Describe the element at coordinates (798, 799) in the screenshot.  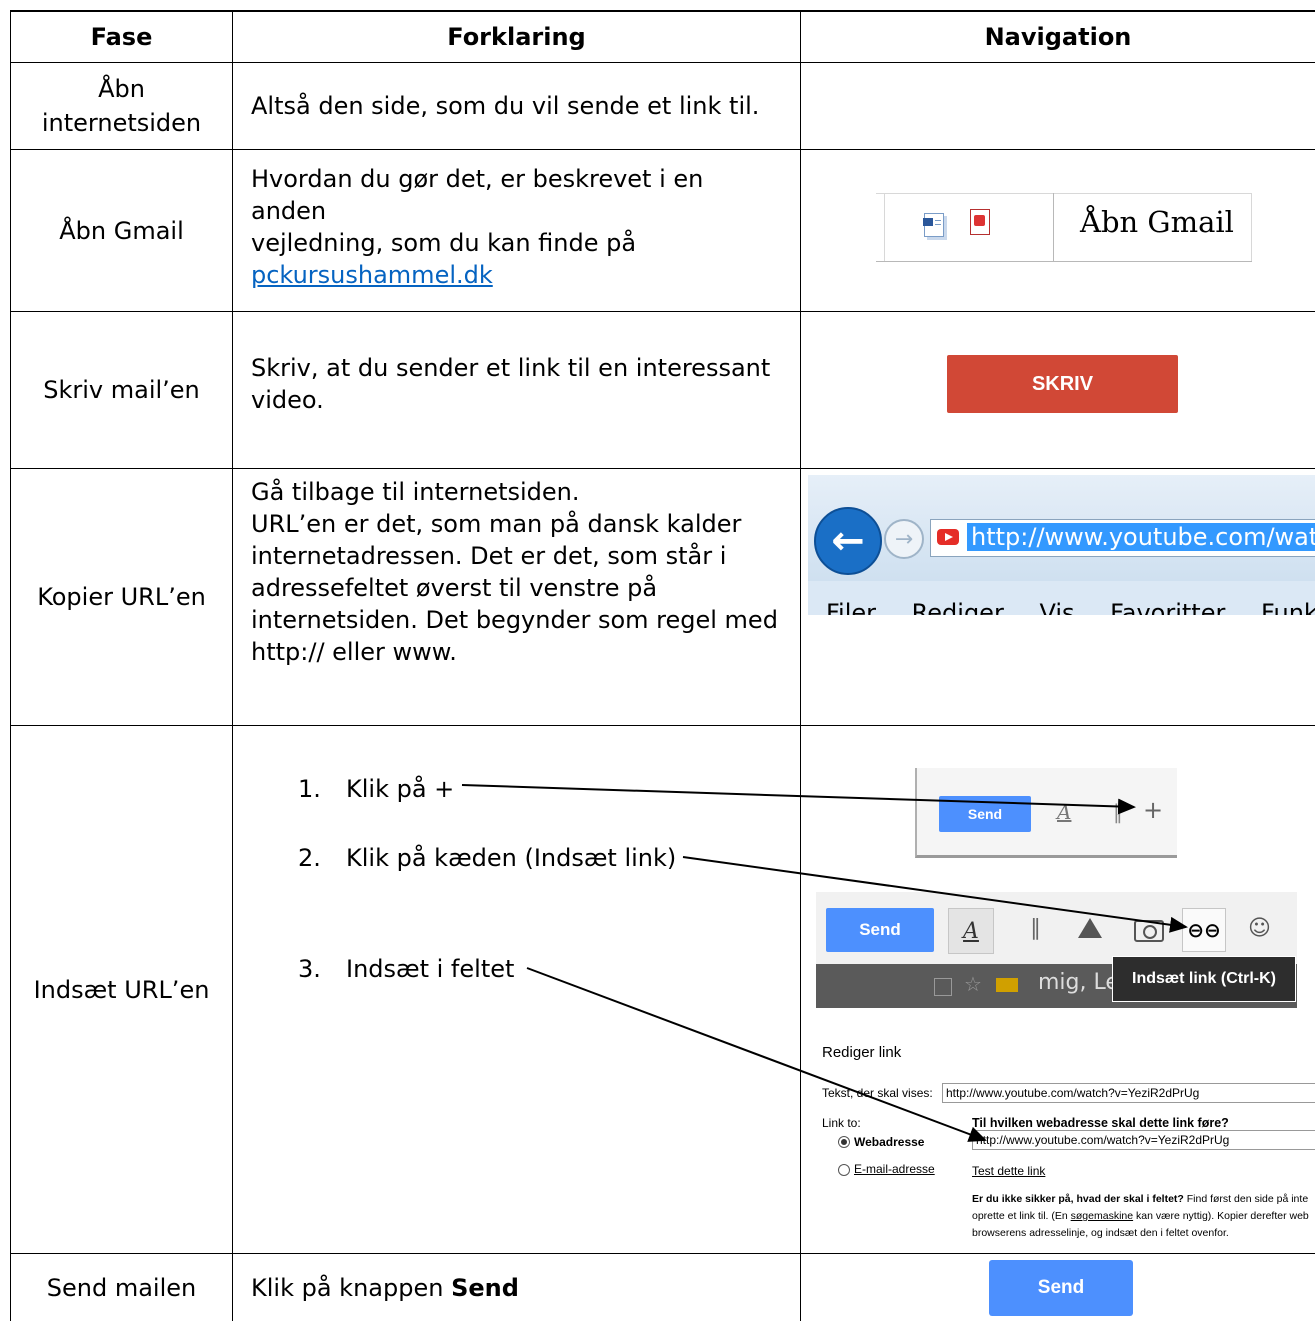
I see `arrow-to-plus` at that location.